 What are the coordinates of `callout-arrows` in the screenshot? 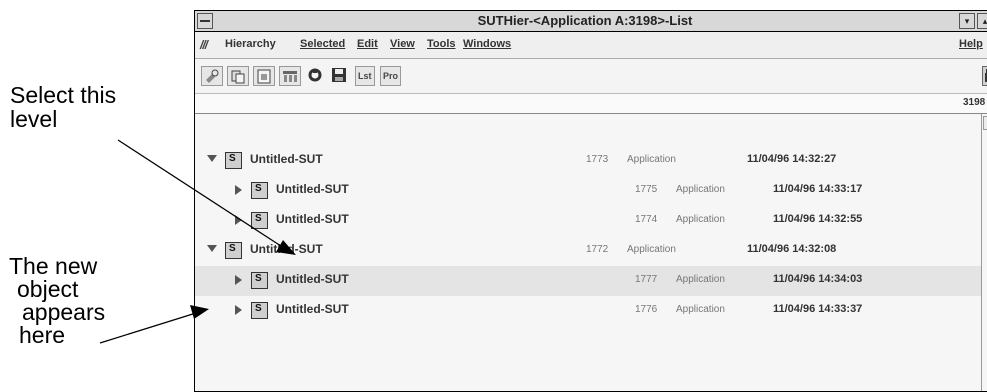 It's located at (197, 241).